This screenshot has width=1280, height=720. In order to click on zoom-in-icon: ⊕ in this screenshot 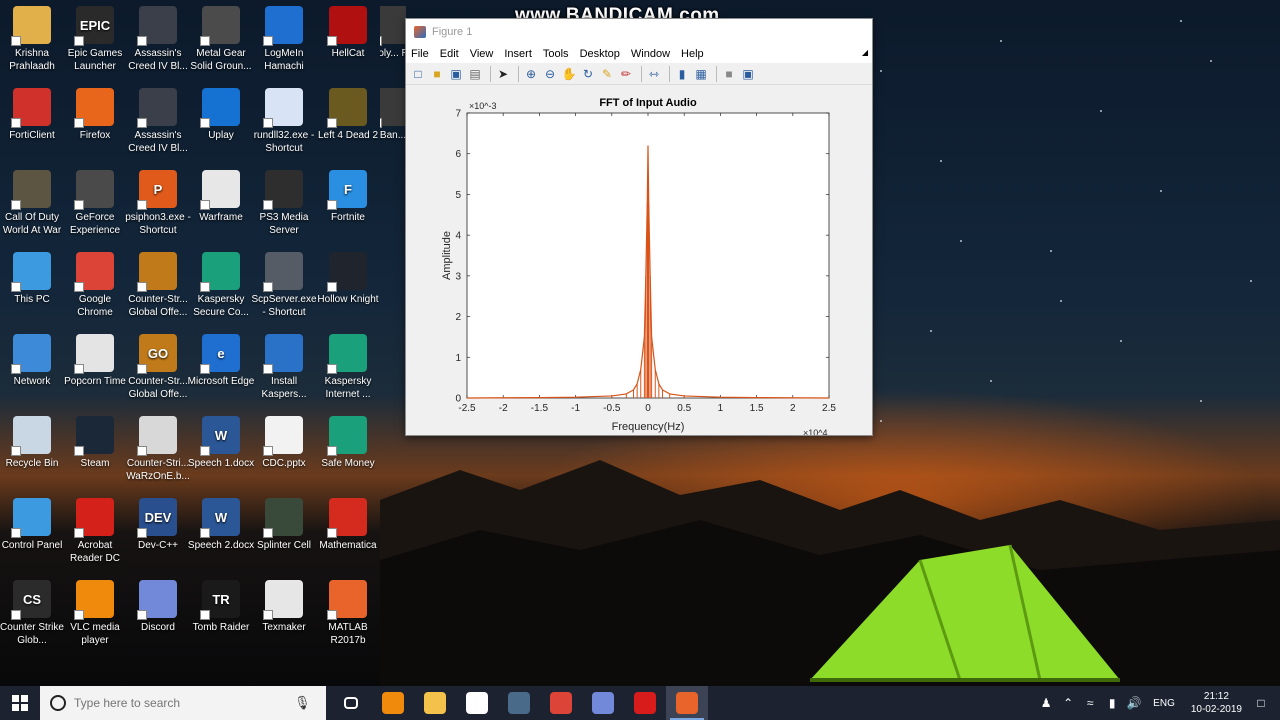, I will do `click(531, 74)`.